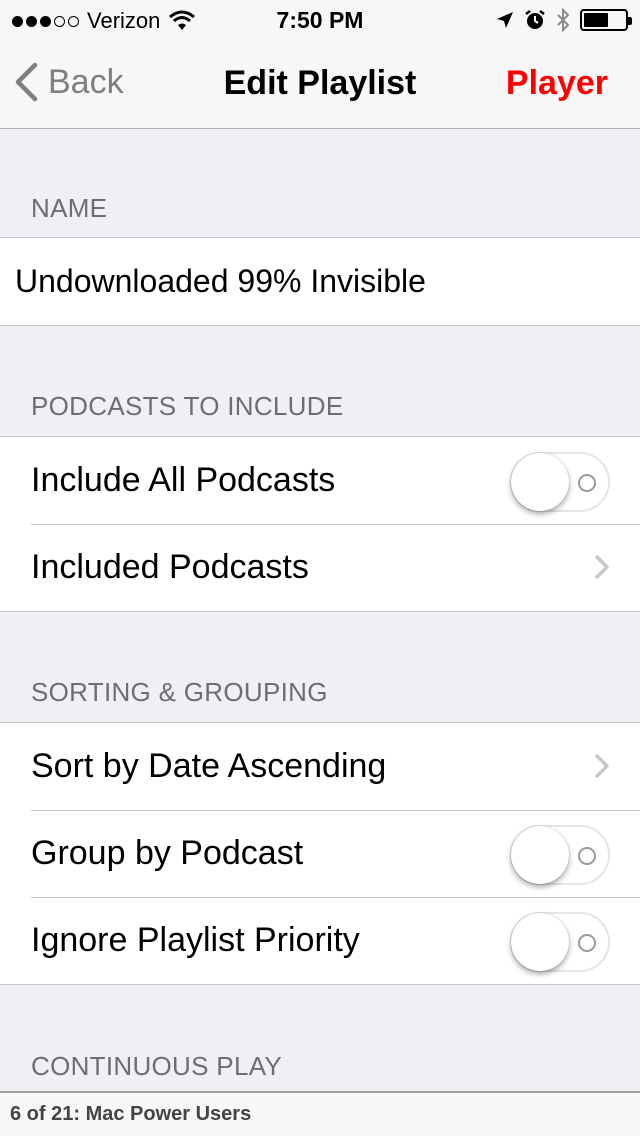 The image size is (640, 1136). What do you see at coordinates (505, 20) in the screenshot?
I see `location-arrow-icon` at bounding box center [505, 20].